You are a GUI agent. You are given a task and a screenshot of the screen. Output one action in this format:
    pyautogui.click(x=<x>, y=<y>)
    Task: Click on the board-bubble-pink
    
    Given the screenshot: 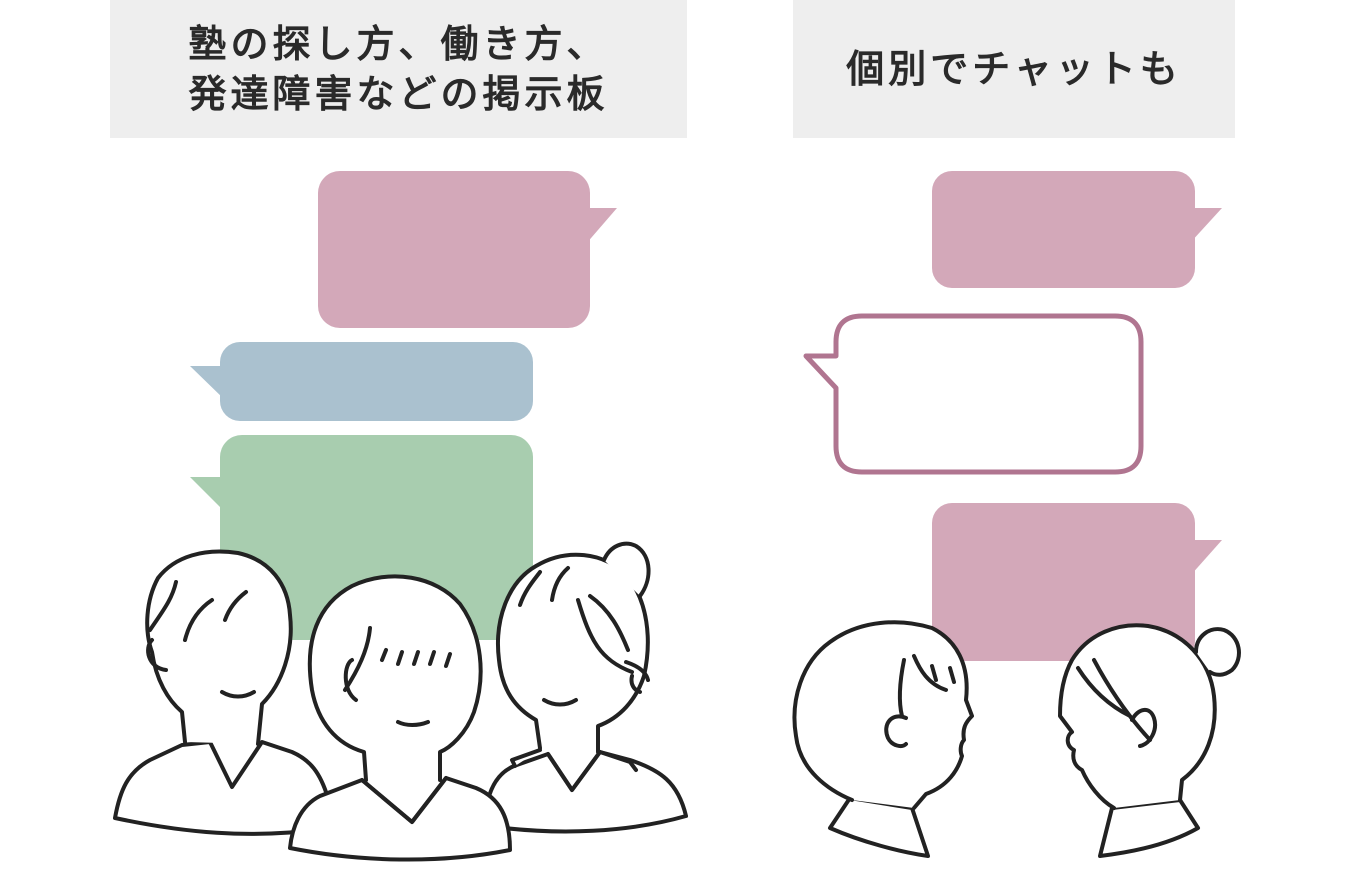 What is the action you would take?
    pyautogui.click(x=467, y=249)
    